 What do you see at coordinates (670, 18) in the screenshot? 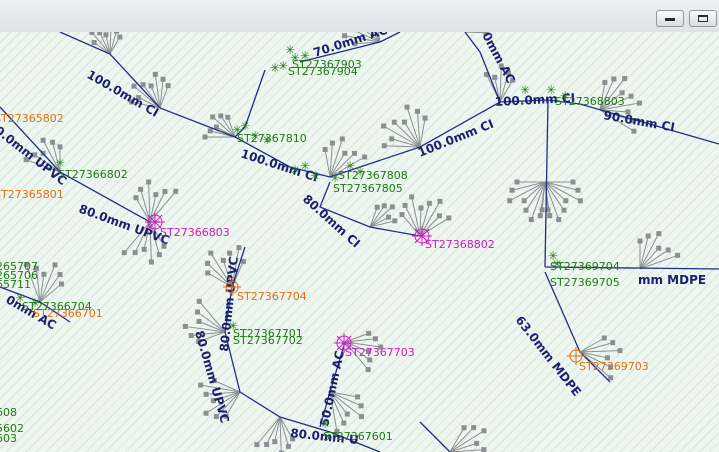
I see `minimize-button` at bounding box center [670, 18].